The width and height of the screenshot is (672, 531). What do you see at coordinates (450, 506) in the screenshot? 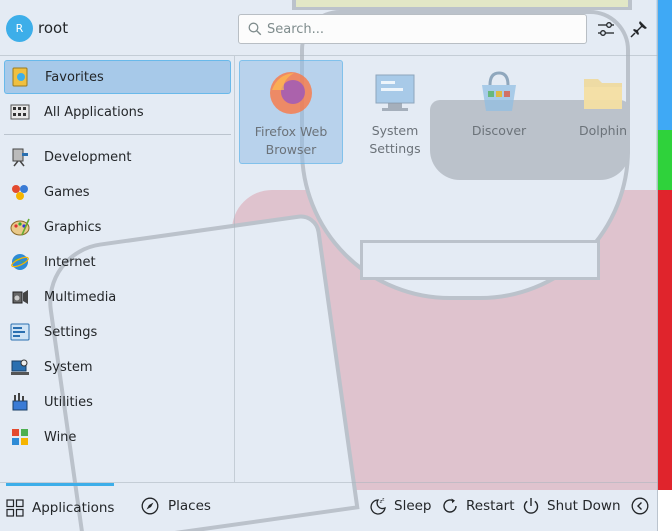
I see `restart-icon` at bounding box center [450, 506].